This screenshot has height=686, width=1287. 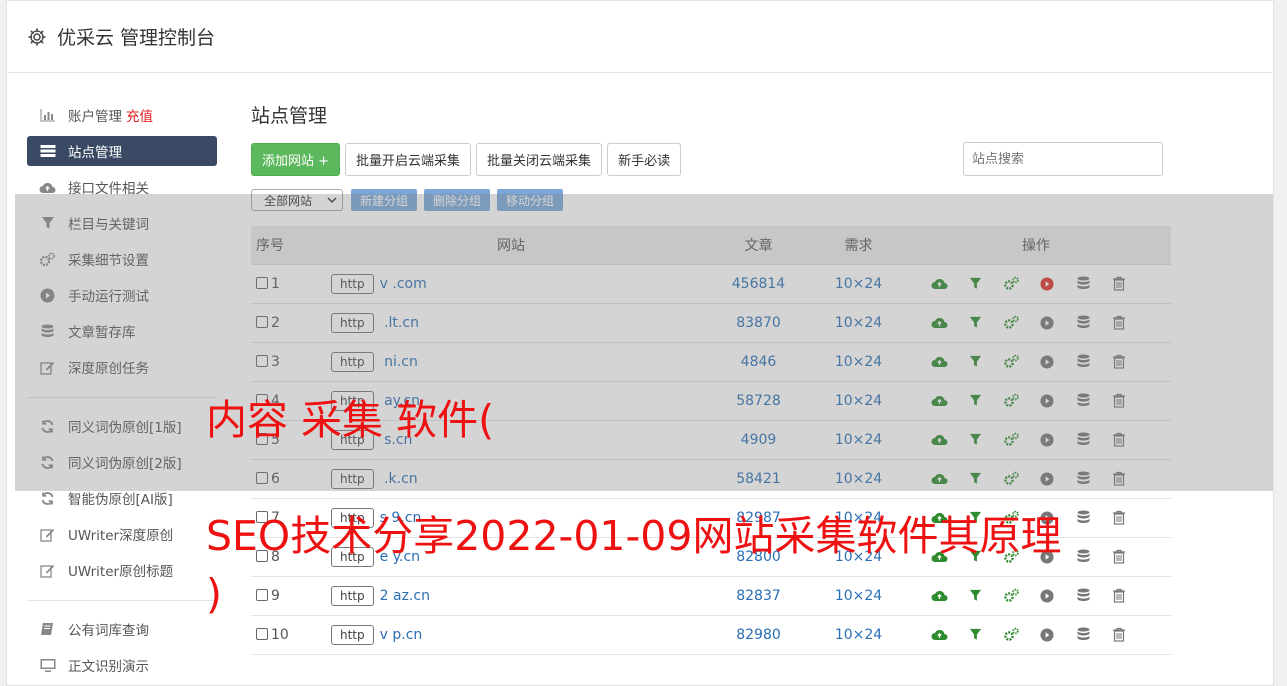 What do you see at coordinates (401, 635) in the screenshot?
I see `site-domain-link: v p.cn` at bounding box center [401, 635].